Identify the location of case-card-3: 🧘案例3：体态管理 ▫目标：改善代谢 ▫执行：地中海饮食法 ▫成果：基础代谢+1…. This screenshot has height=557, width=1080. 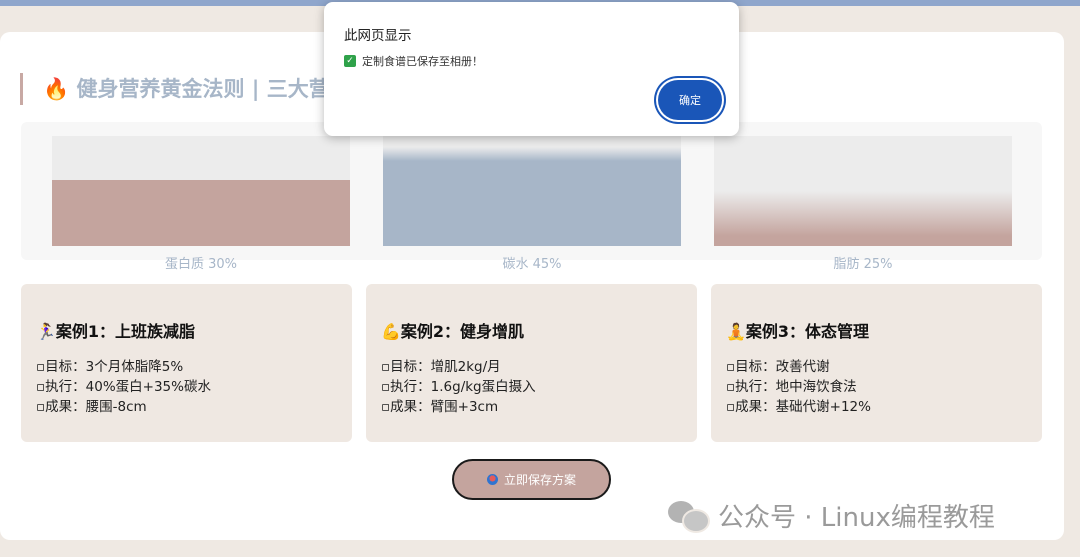
(876, 363).